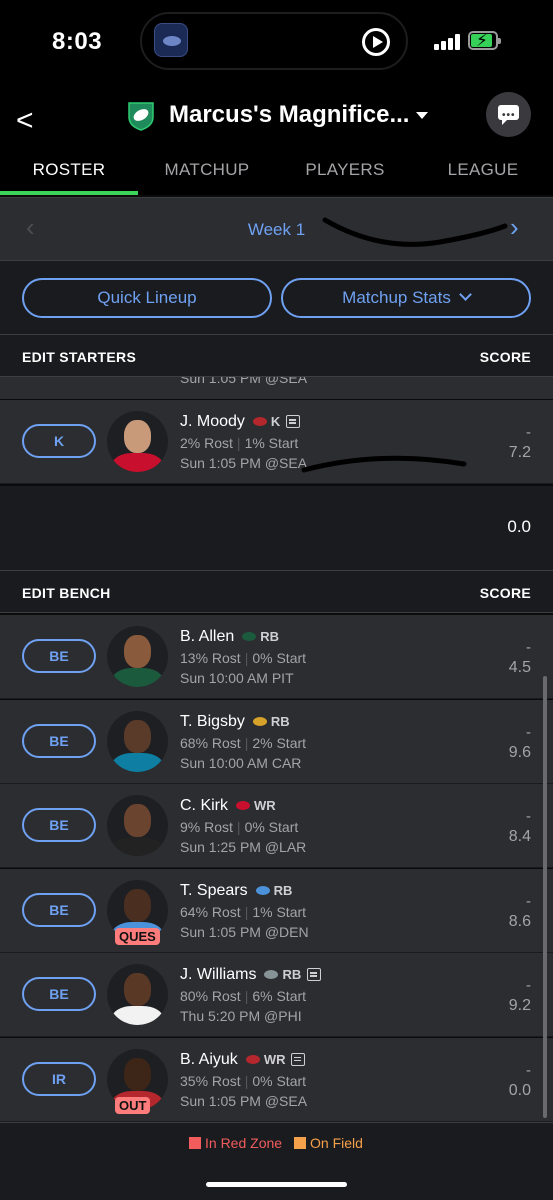  I want to click on starters-title: EDIT STARTERS, so click(79, 357).